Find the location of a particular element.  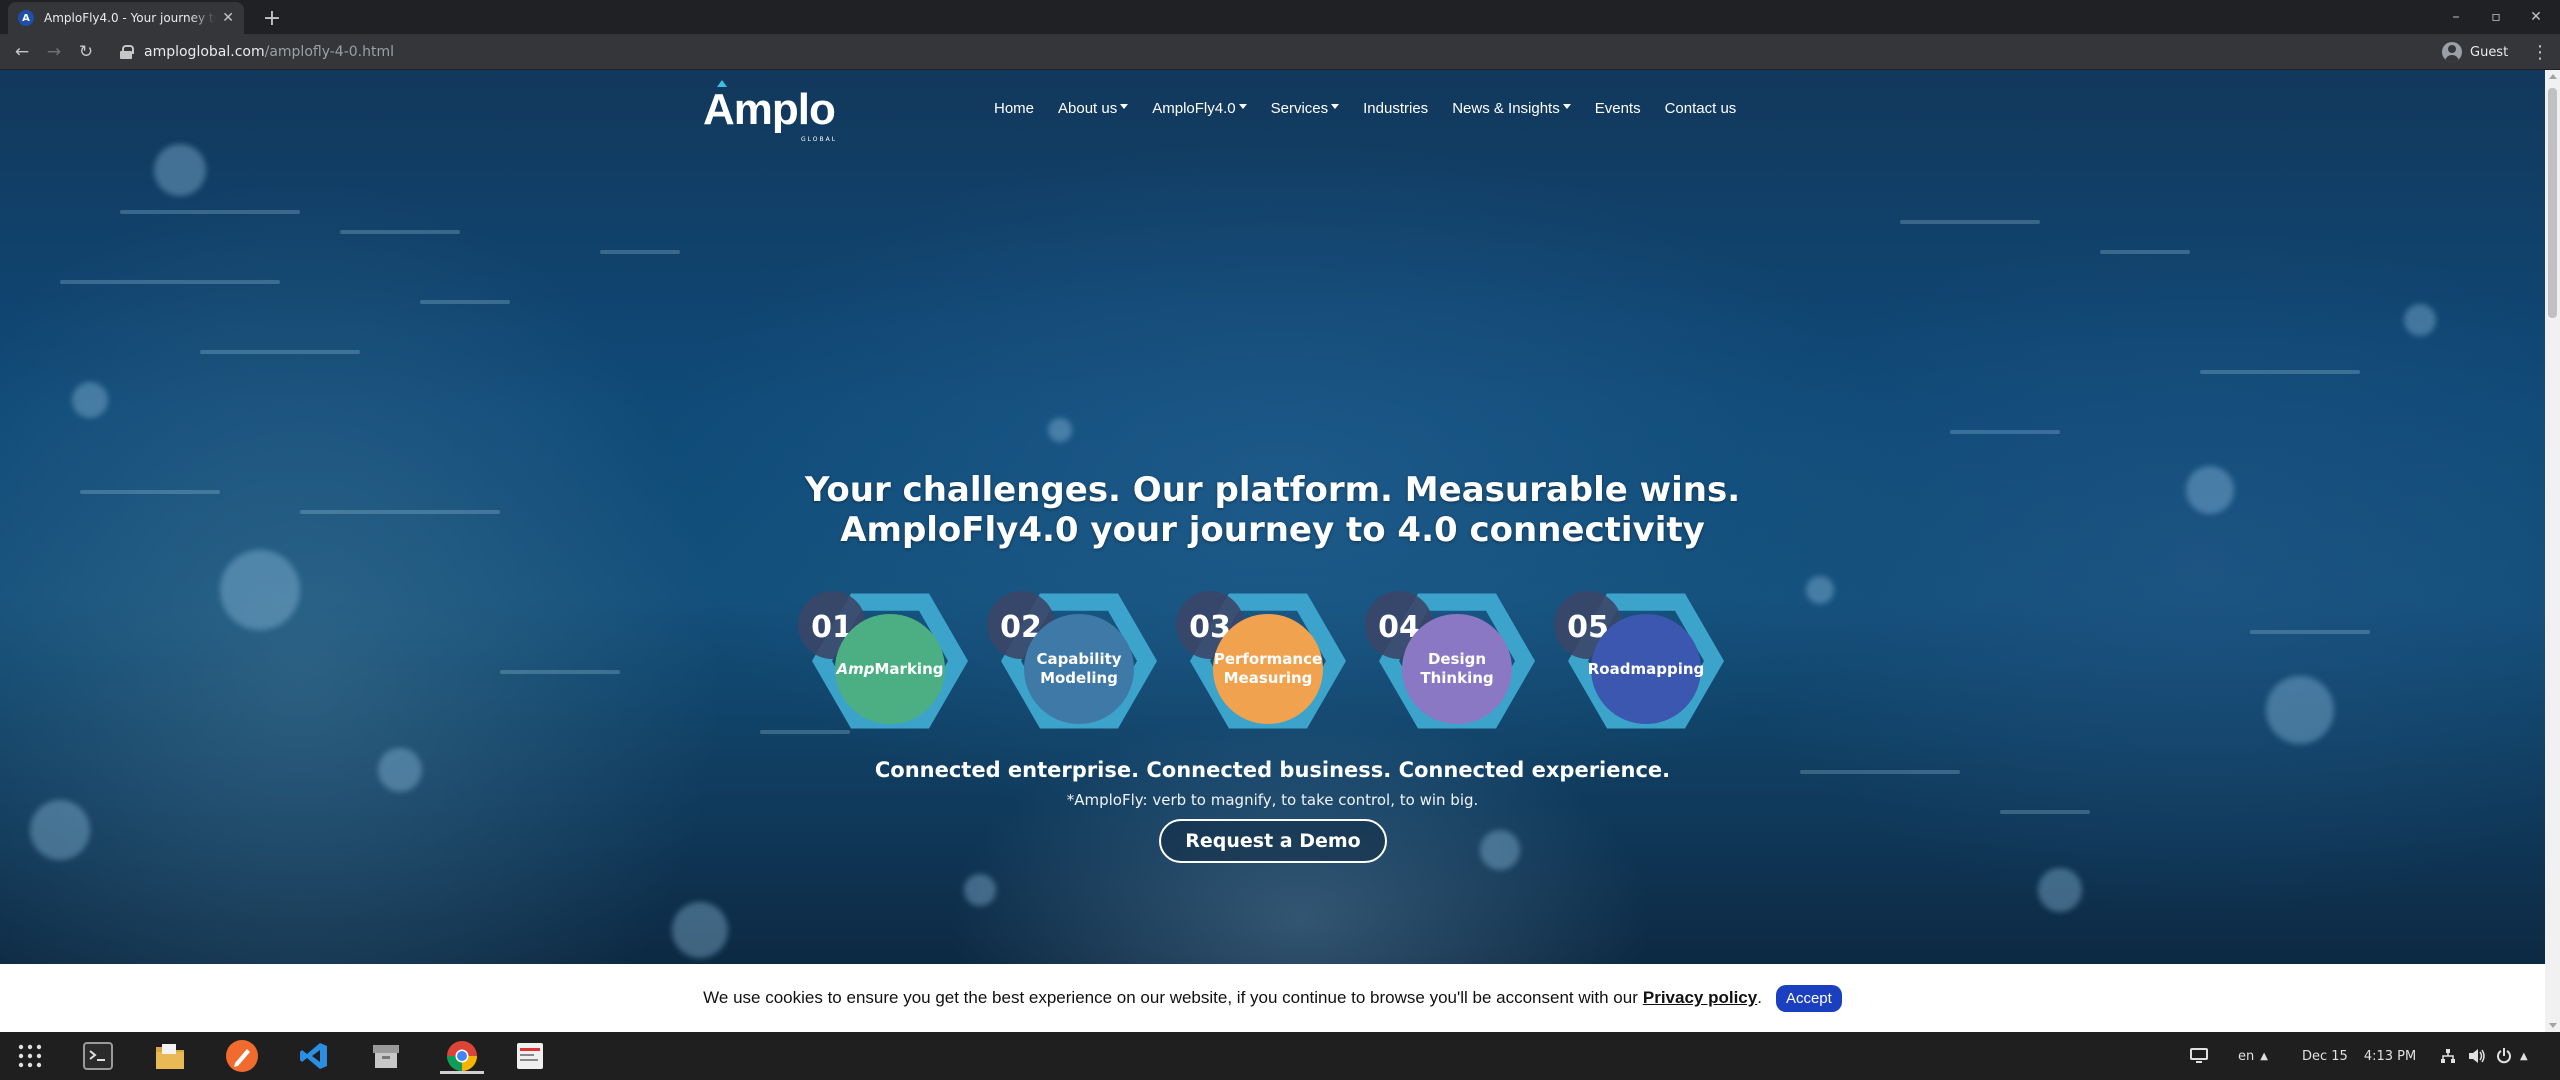

power-icon is located at coordinates (2504, 1056).